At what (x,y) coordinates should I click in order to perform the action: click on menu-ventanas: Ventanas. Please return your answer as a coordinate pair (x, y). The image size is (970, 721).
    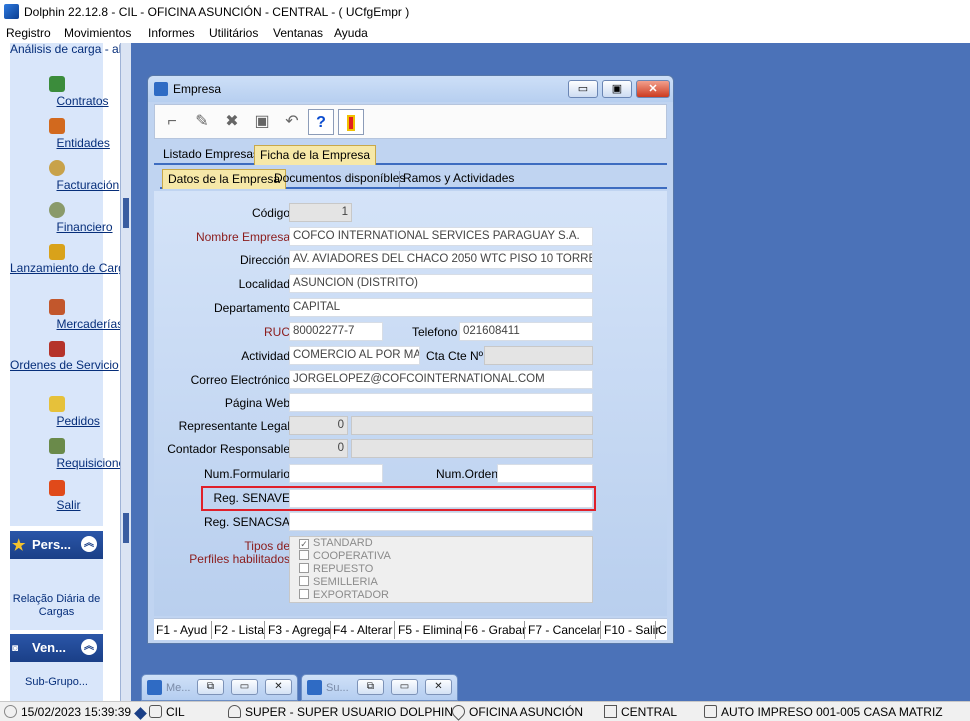
    Looking at the image, I should click on (298, 33).